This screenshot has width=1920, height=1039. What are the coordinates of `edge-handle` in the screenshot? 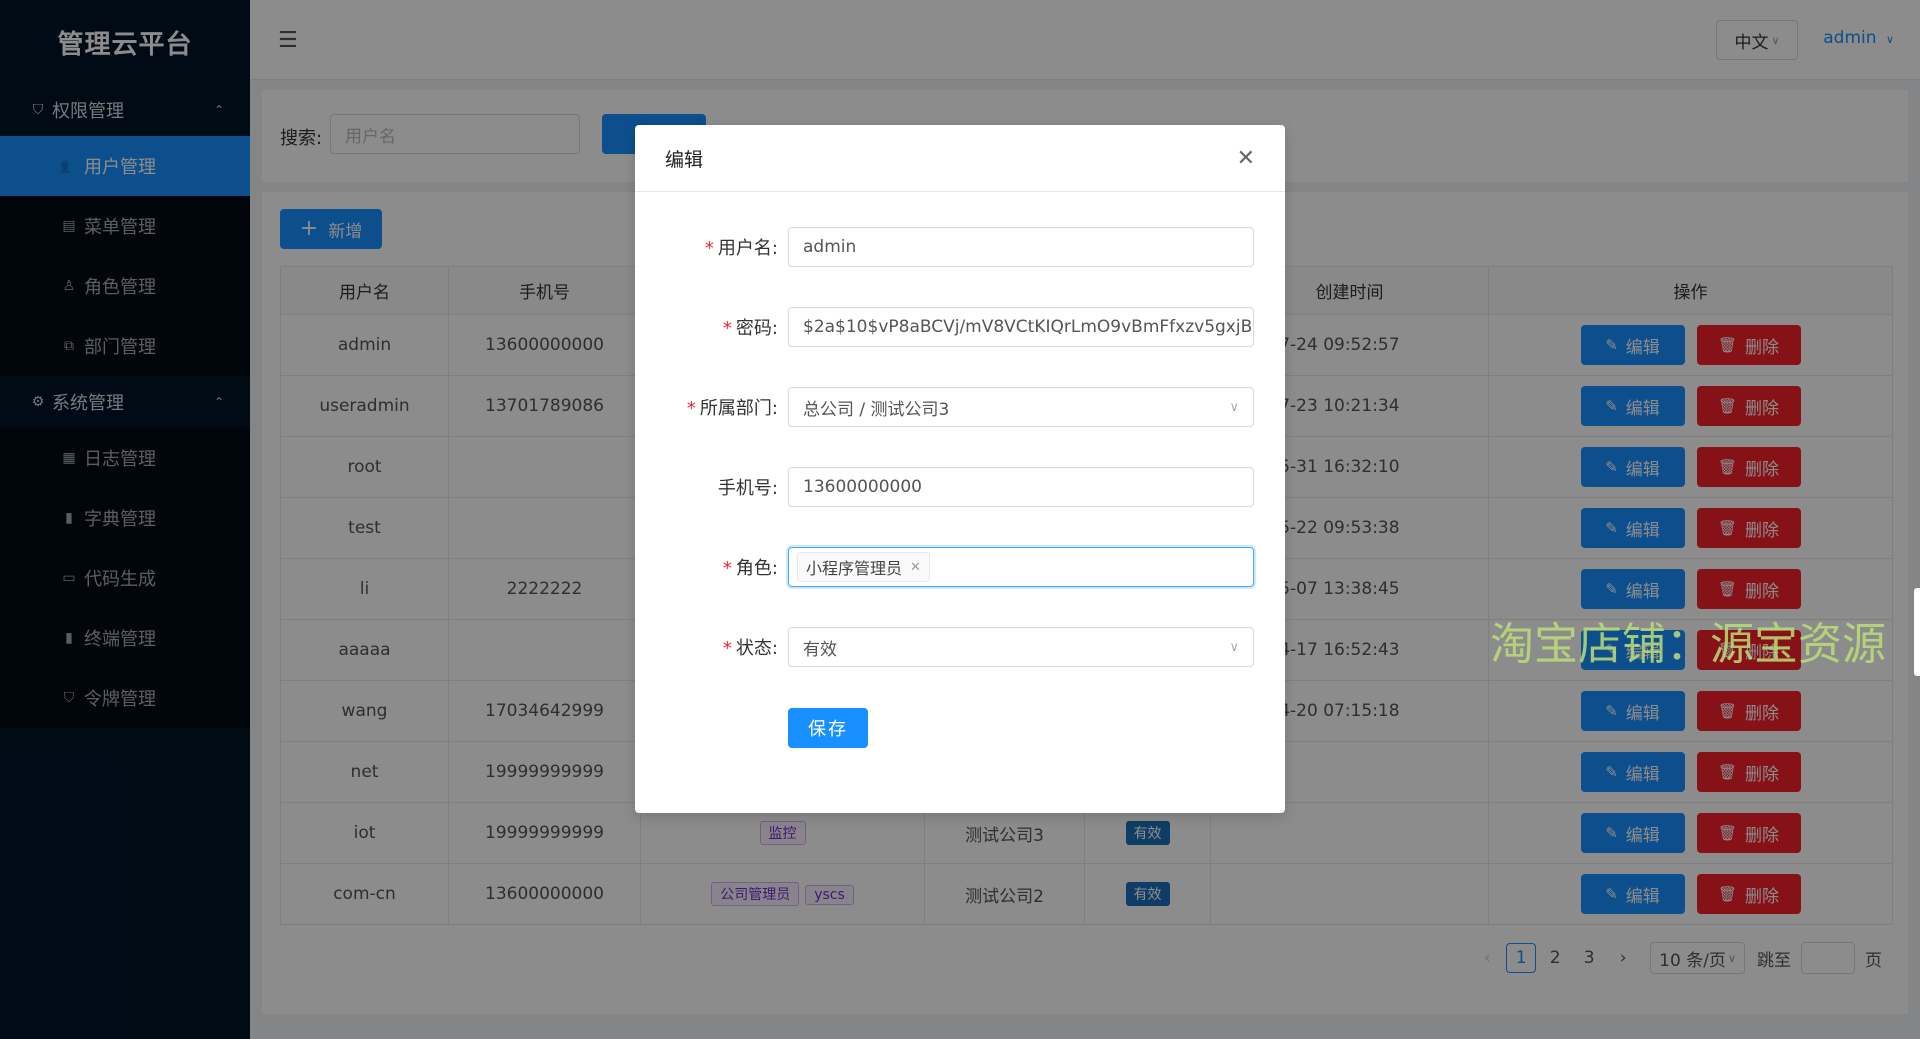 It's located at (1917, 632).